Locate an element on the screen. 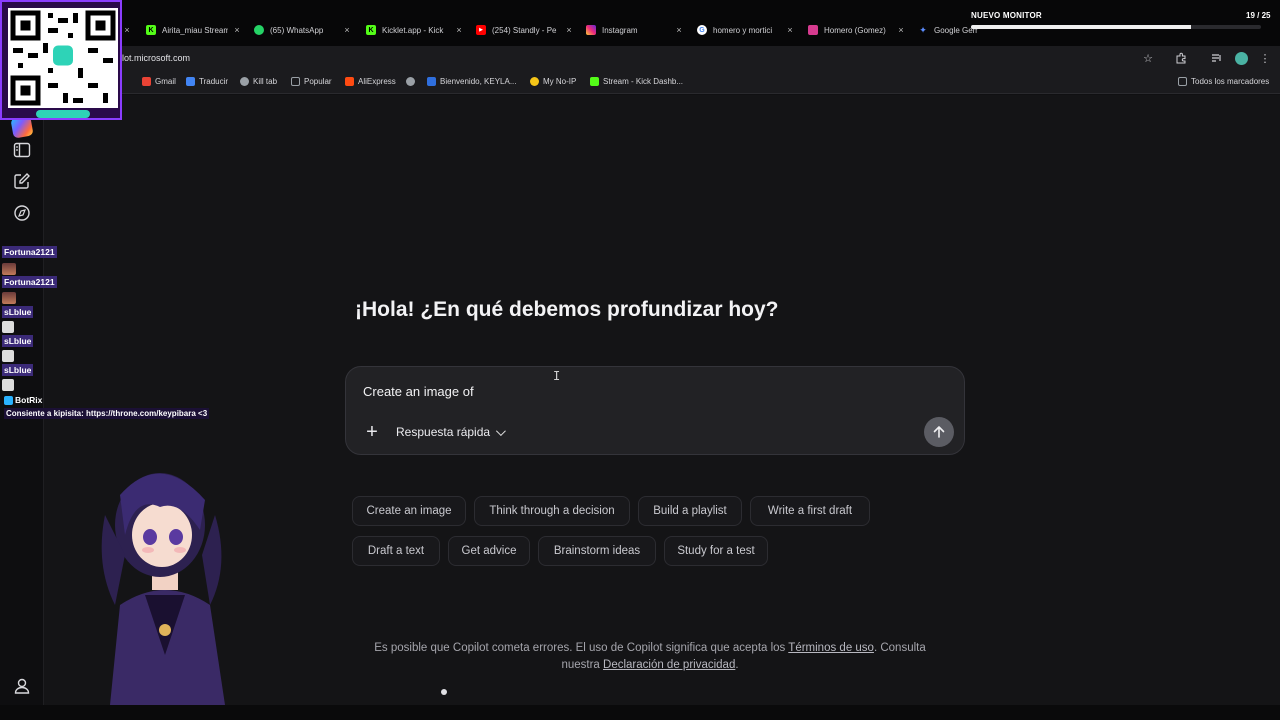 The height and width of the screenshot is (720, 1280). terms-link: Términos de uso is located at coordinates (831, 648).